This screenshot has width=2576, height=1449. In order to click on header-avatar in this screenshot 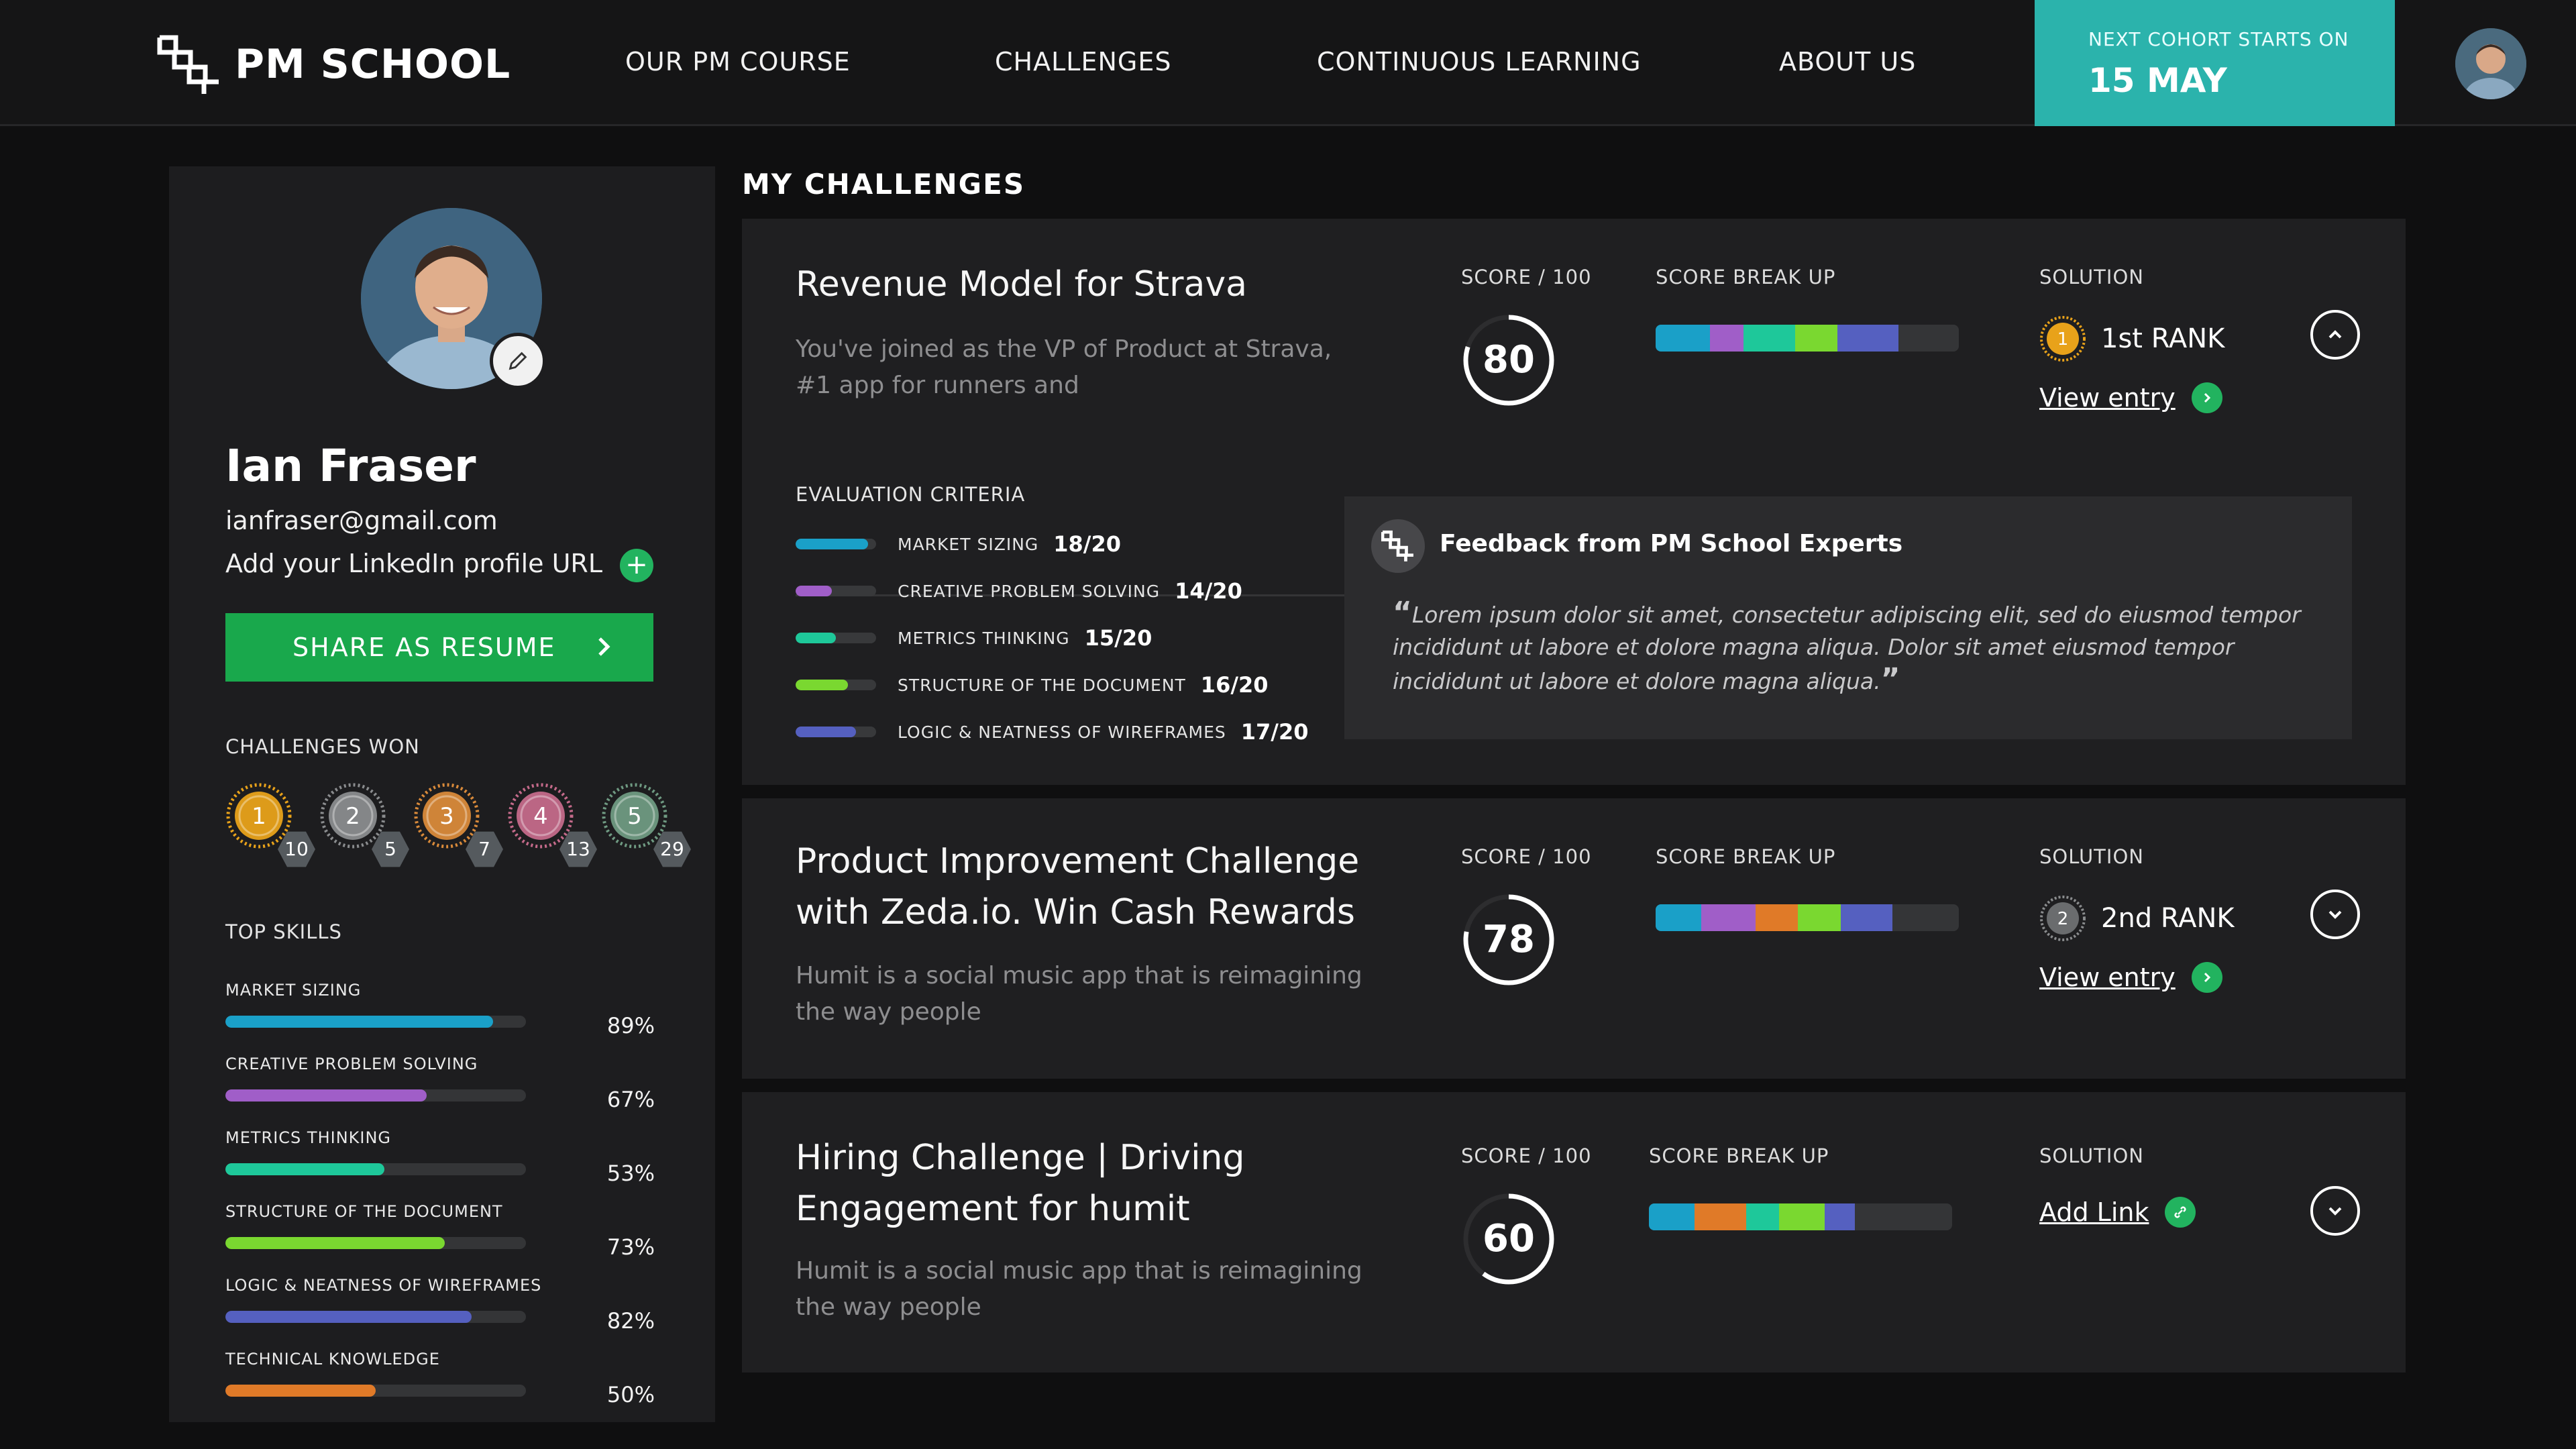, I will do `click(2490, 63)`.